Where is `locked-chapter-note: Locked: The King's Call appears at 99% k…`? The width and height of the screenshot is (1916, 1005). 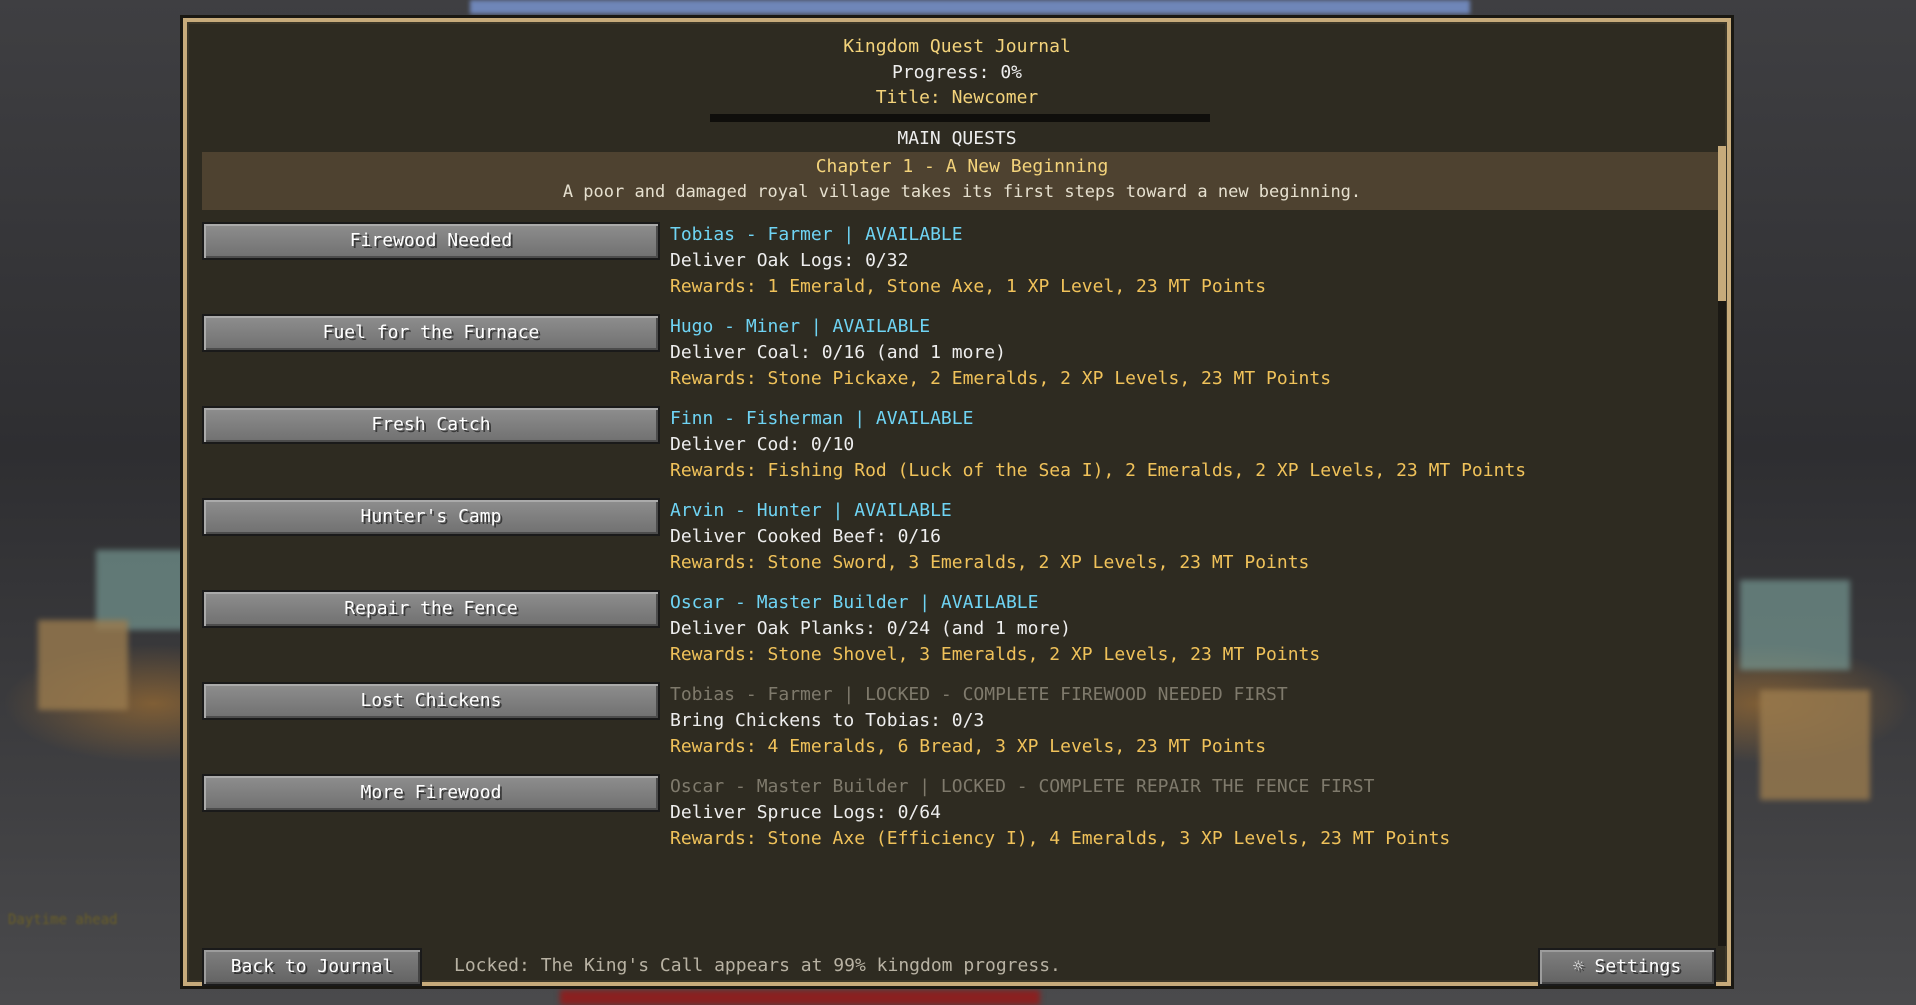
locked-chapter-note: Locked: The King's Call appears at 99% k… is located at coordinates (757, 965).